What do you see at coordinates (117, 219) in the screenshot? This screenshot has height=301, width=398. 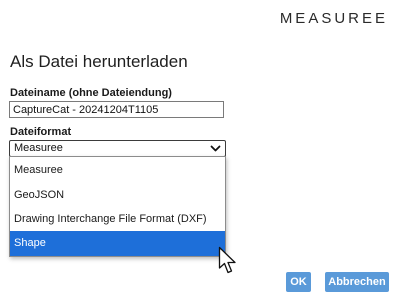 I see `format-option-dxf: Drawing Interchange File Format (DXF)` at bounding box center [117, 219].